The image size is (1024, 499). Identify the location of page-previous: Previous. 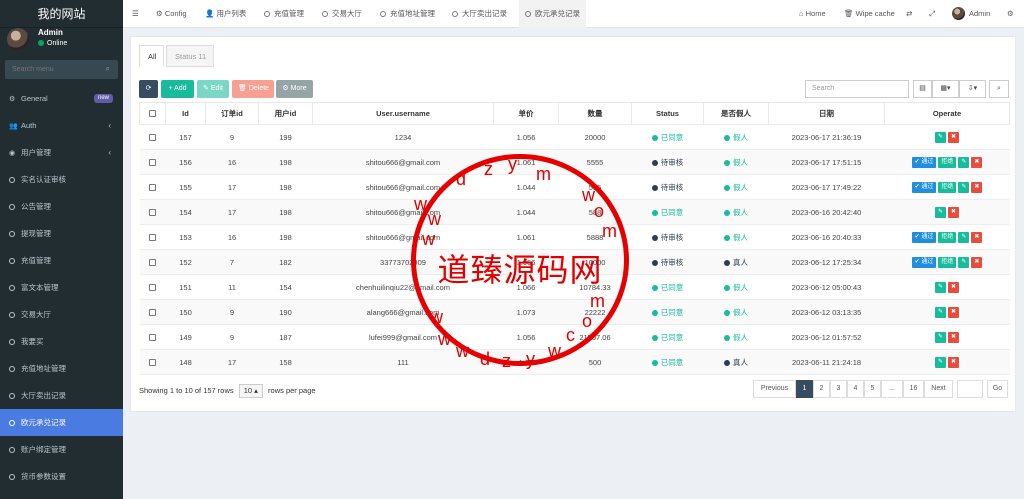
(774, 389).